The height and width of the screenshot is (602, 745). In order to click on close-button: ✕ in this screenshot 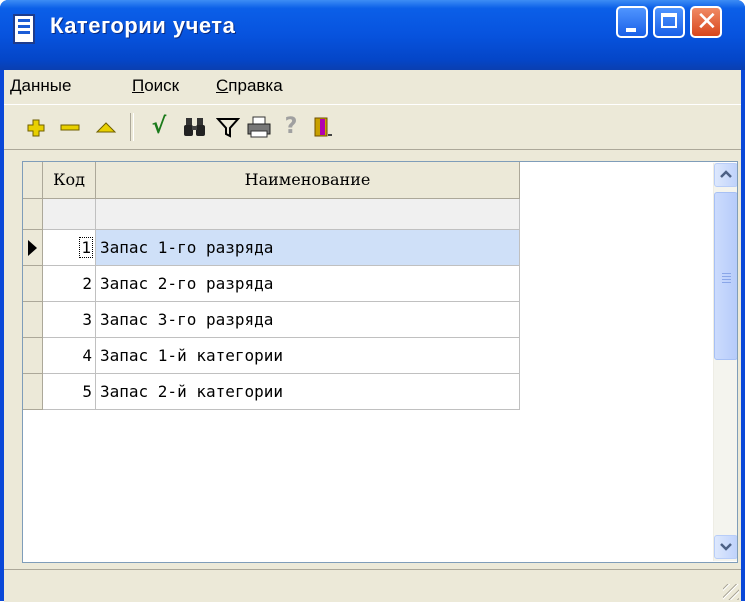, I will do `click(706, 22)`.